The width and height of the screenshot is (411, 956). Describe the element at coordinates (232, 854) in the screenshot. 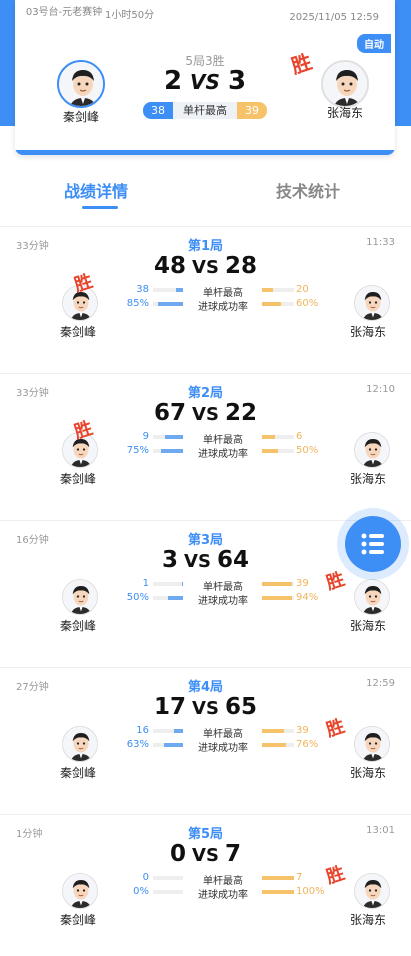

I see `round-score-right: 7` at that location.